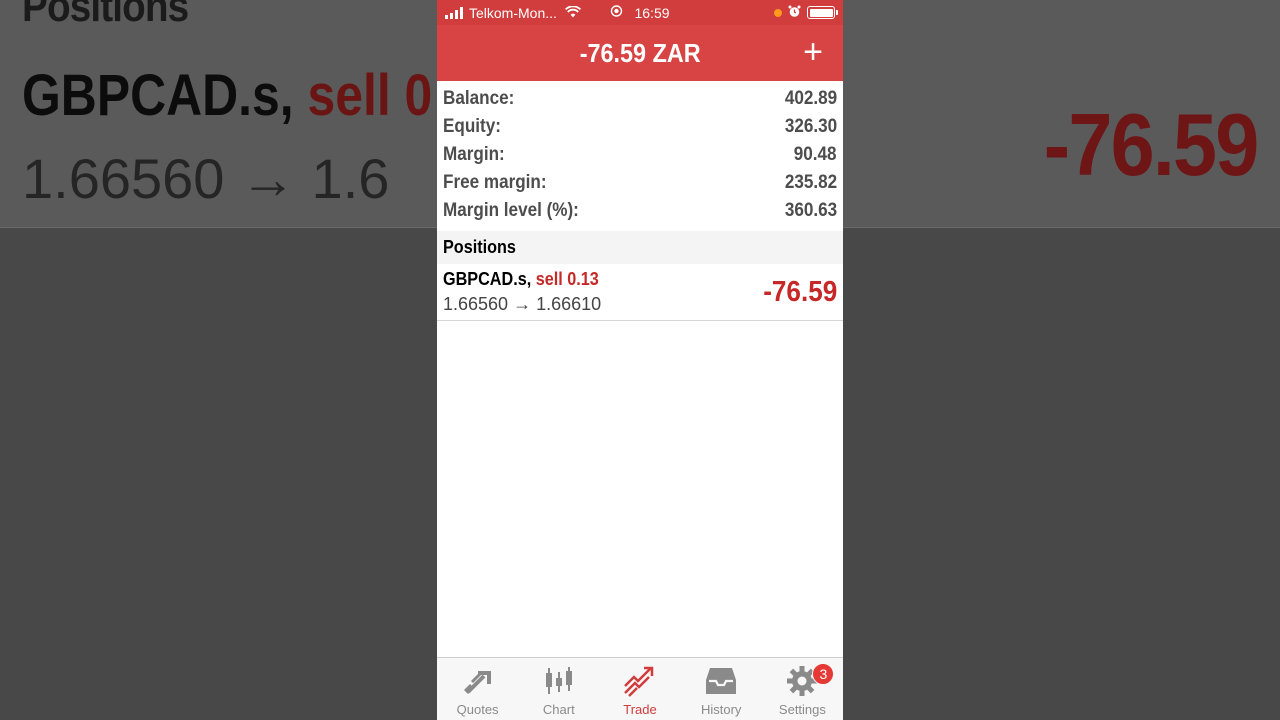 The height and width of the screenshot is (720, 1280). Describe the element at coordinates (640, 99) in the screenshot. I see `summary-row-balance: Balance: 402.89` at that location.